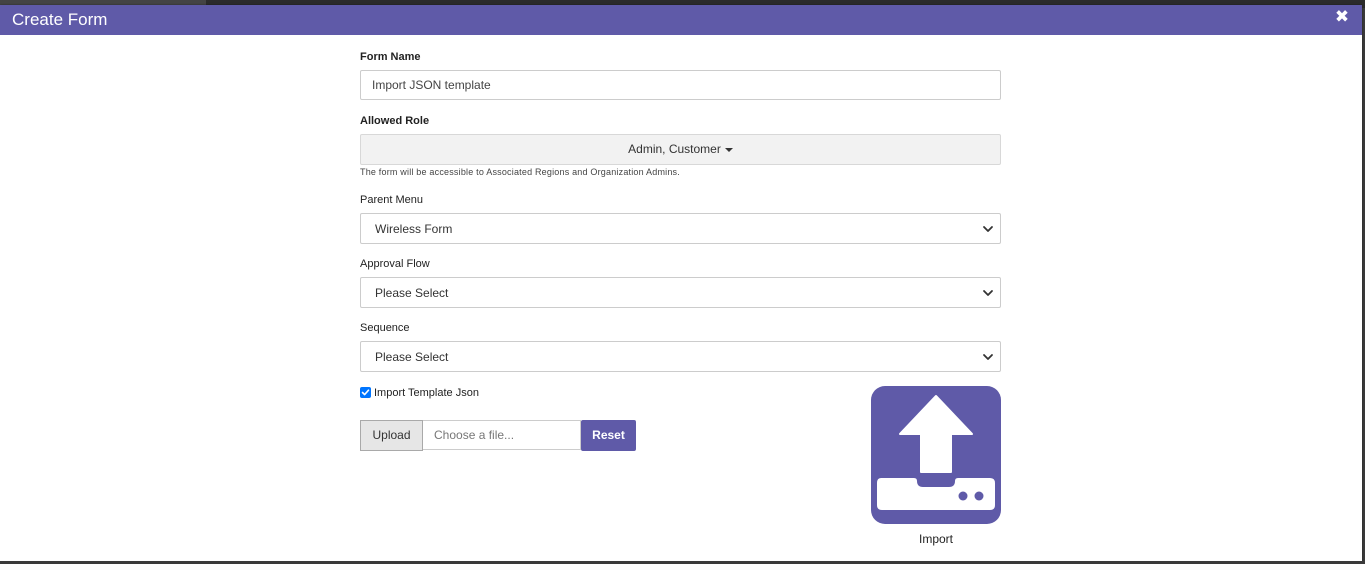 This screenshot has height=564, width=1365. Describe the element at coordinates (412, 293) in the screenshot. I see `approval-flow-value: Please Select` at that location.